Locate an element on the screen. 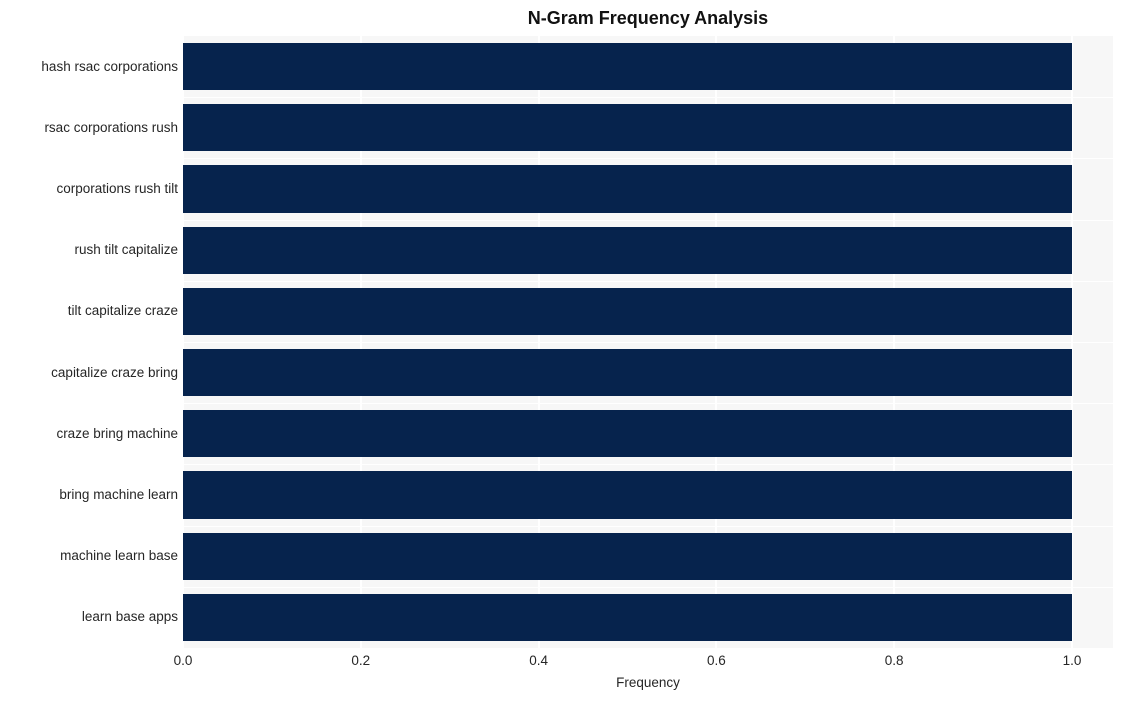  x-axis-tick-label: 0.8 is located at coordinates (894, 660).